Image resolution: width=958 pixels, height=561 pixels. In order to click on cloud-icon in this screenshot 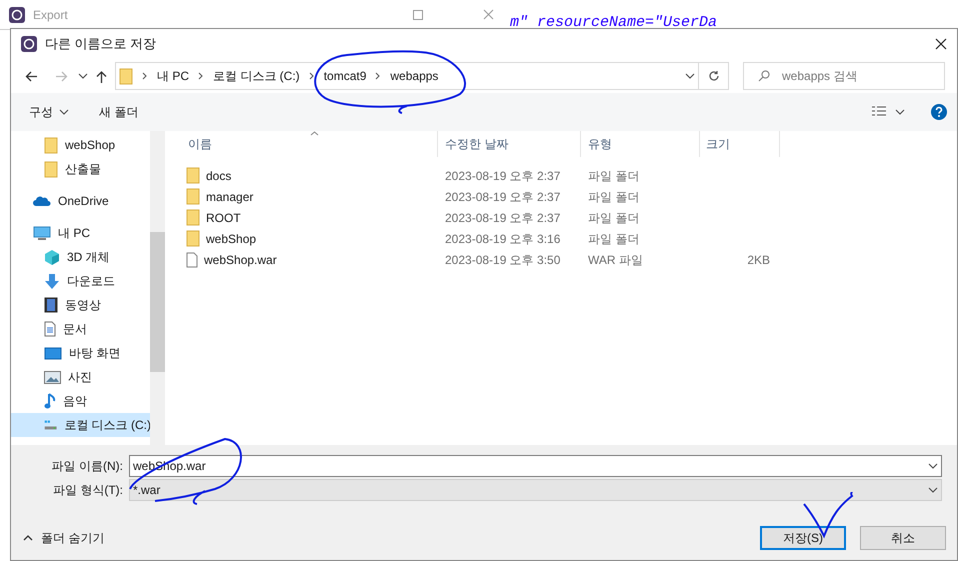, I will do `click(42, 201)`.